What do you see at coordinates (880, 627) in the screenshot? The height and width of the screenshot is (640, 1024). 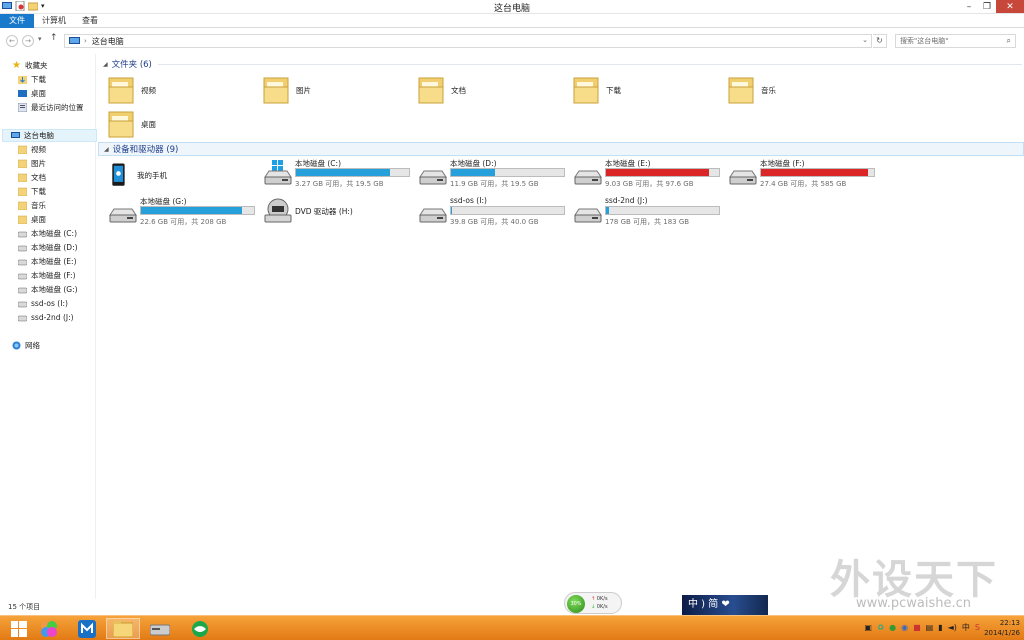 I see `tray-app-icon: ♻` at bounding box center [880, 627].